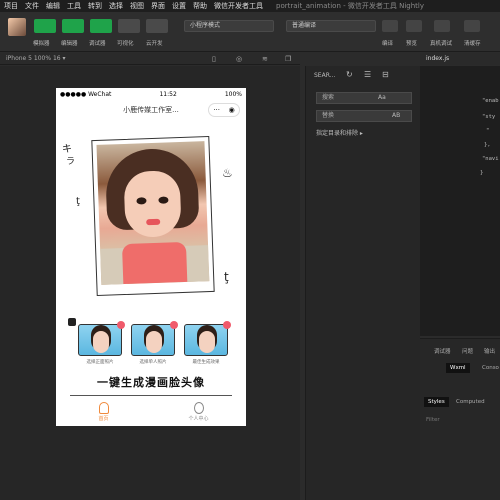  What do you see at coordinates (390, 26) in the screenshot?
I see `compile-icon` at bounding box center [390, 26].